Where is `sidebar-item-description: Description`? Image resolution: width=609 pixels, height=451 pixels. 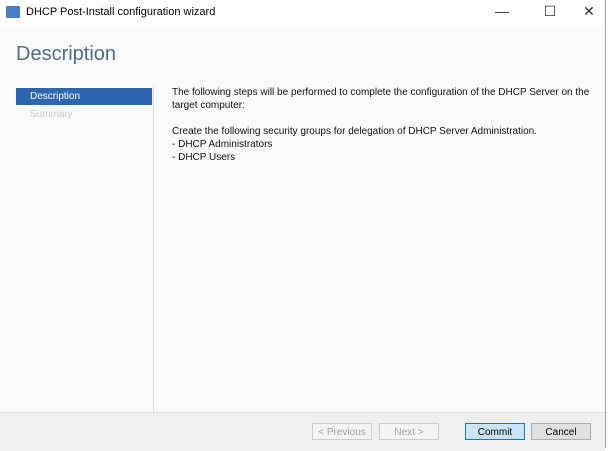 sidebar-item-description: Description is located at coordinates (84, 96).